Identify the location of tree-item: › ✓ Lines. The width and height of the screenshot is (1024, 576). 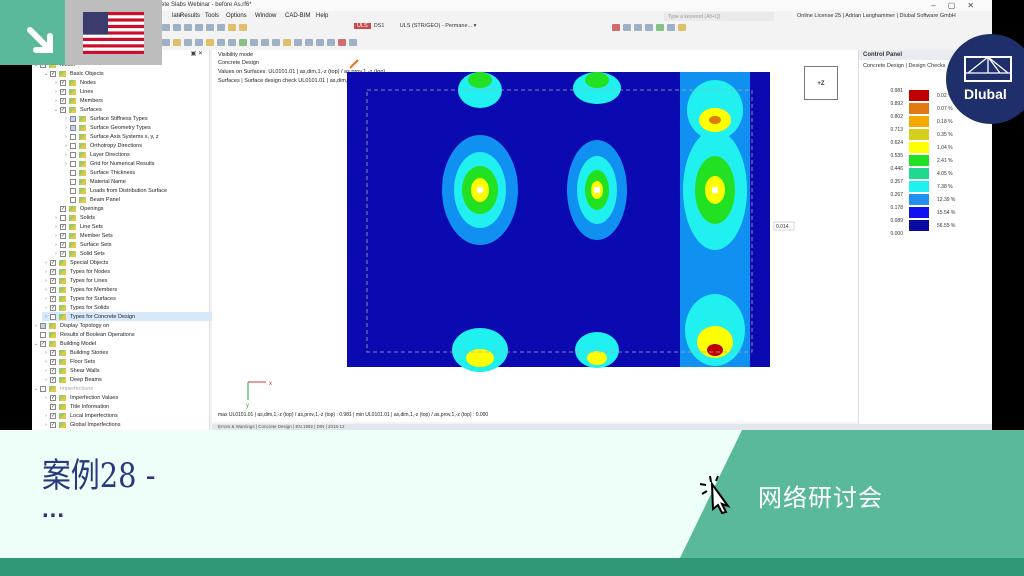
(72, 91).